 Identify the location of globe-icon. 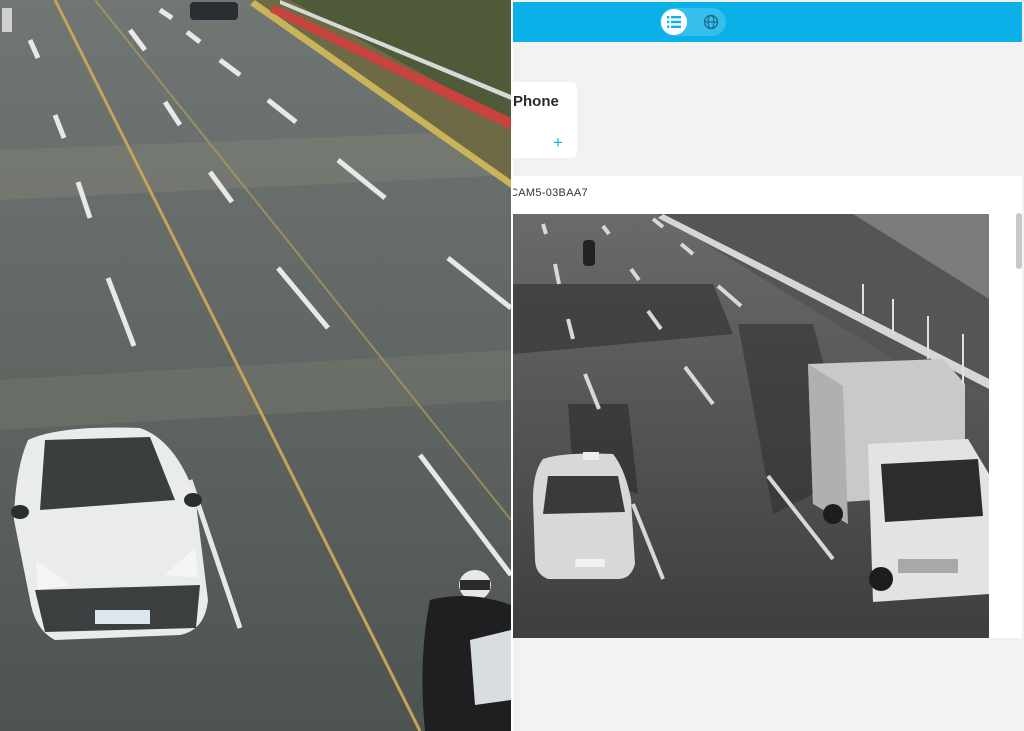
(711, 22).